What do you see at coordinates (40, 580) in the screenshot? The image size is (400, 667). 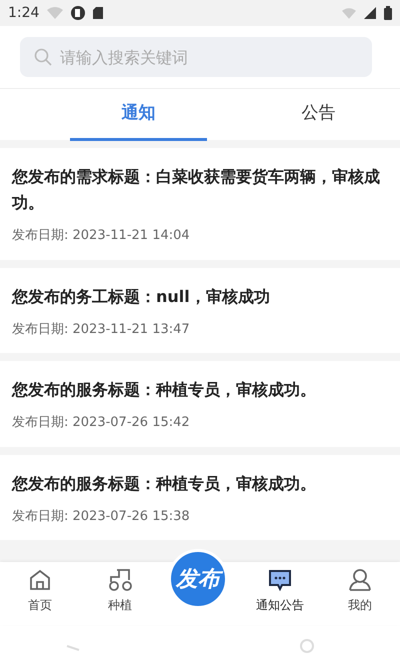 I see `house-icon` at bounding box center [40, 580].